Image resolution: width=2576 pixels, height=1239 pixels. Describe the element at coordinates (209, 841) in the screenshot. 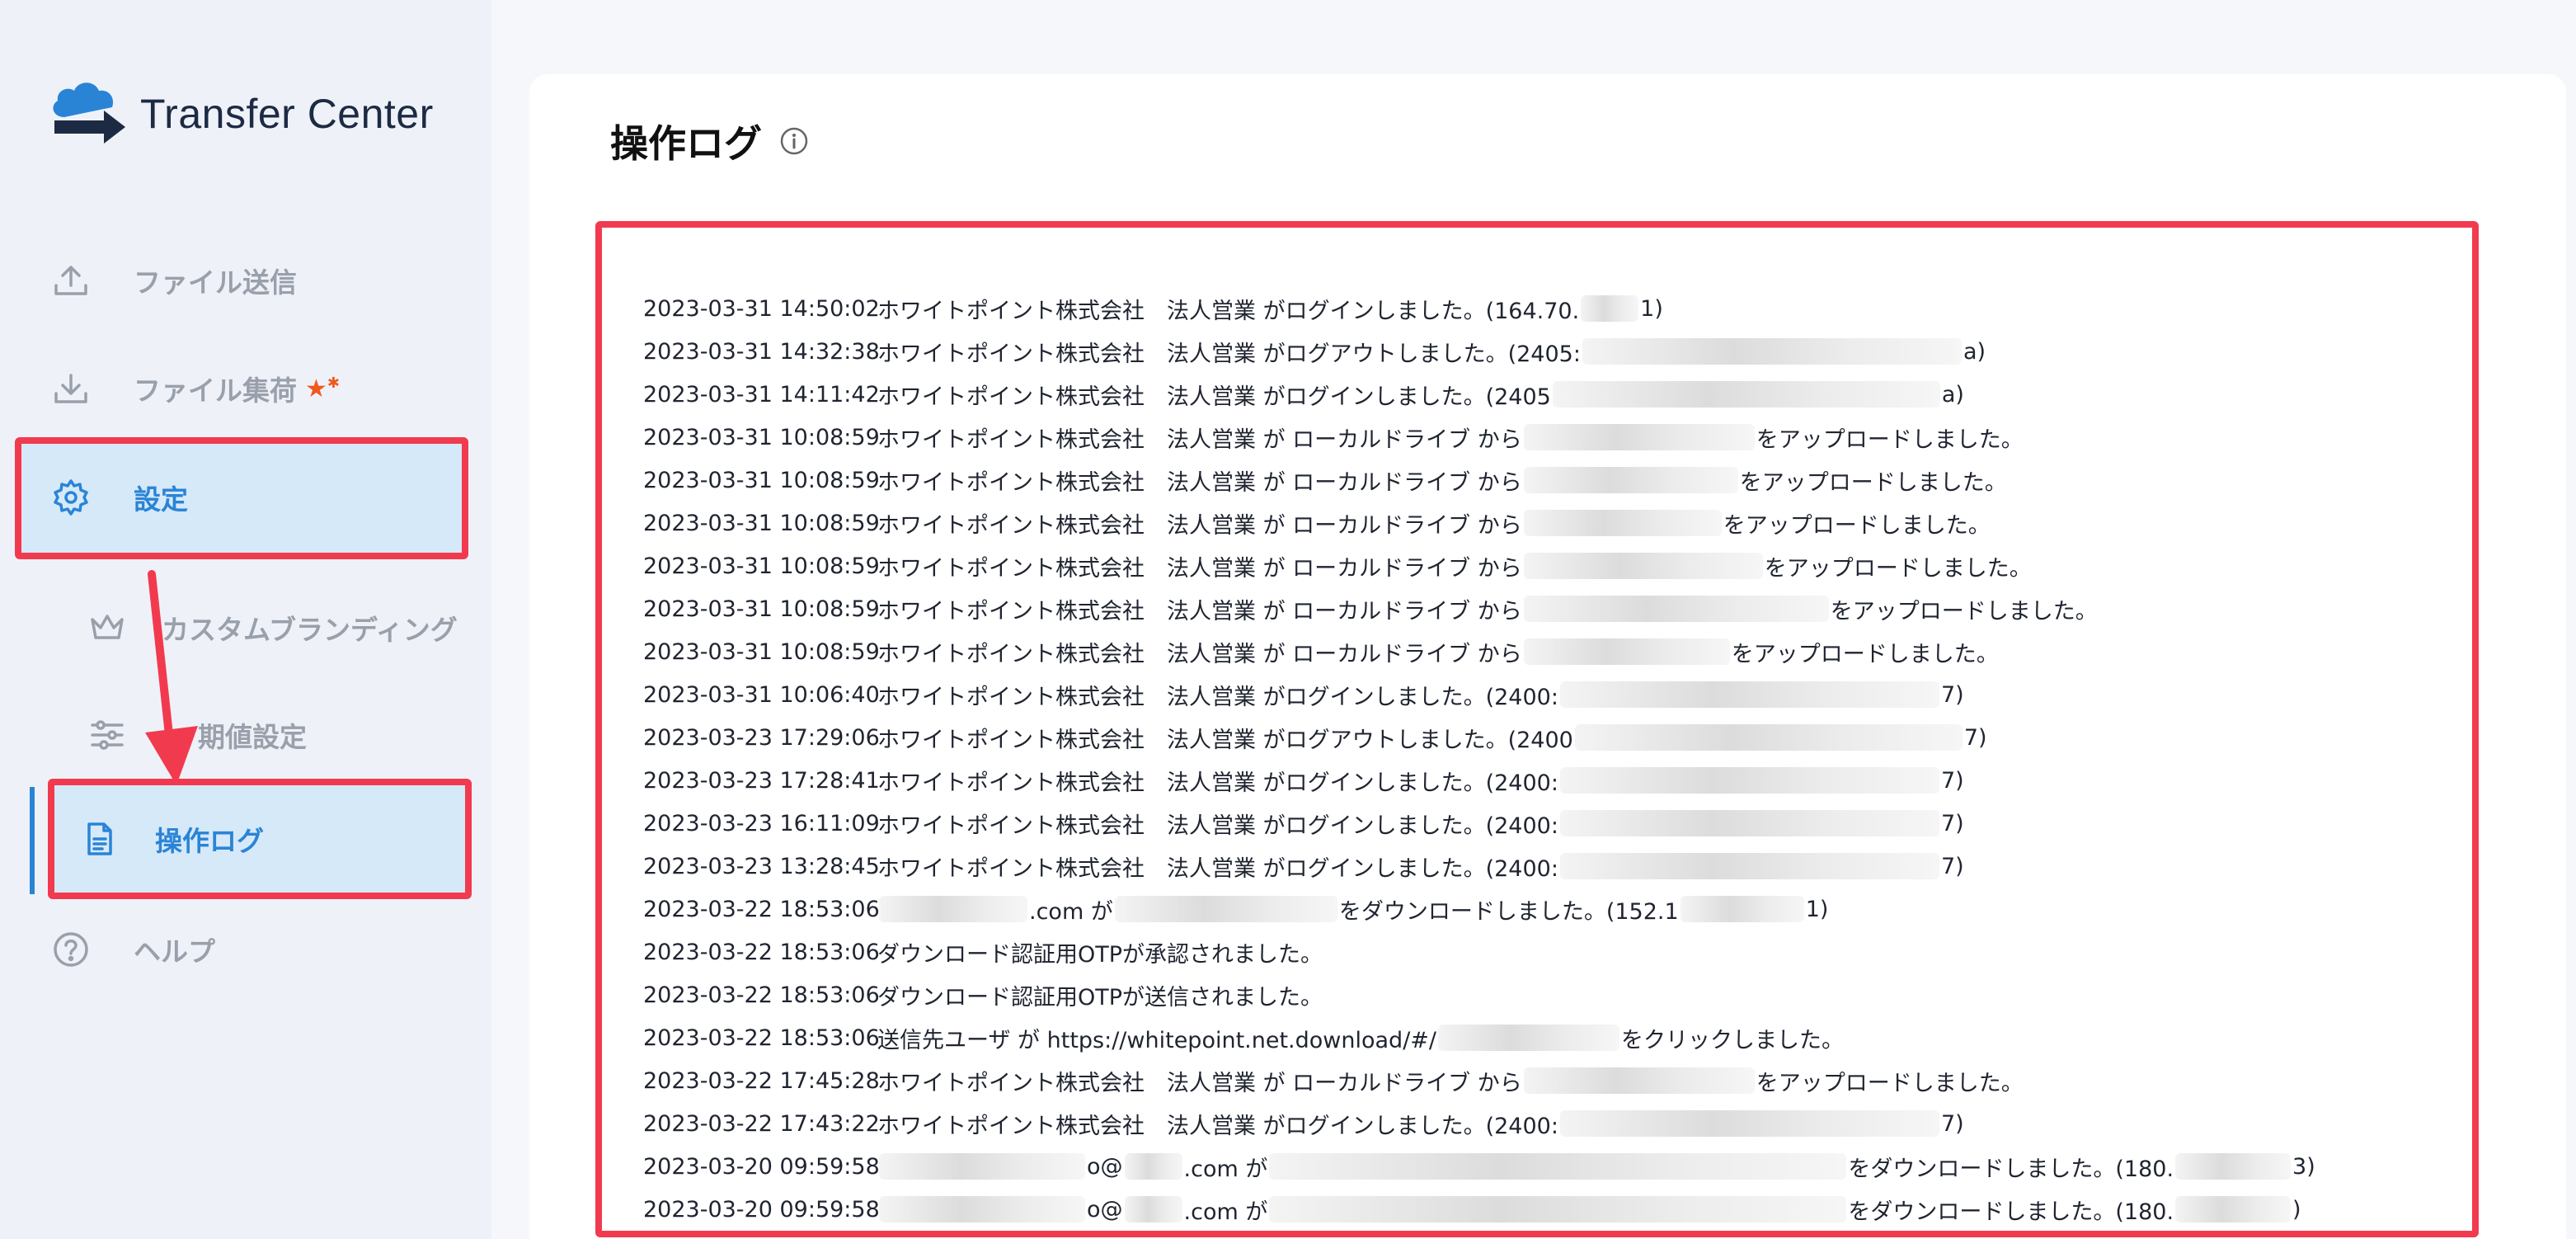

I see `sidebar-item-label: 操作ログ` at that location.